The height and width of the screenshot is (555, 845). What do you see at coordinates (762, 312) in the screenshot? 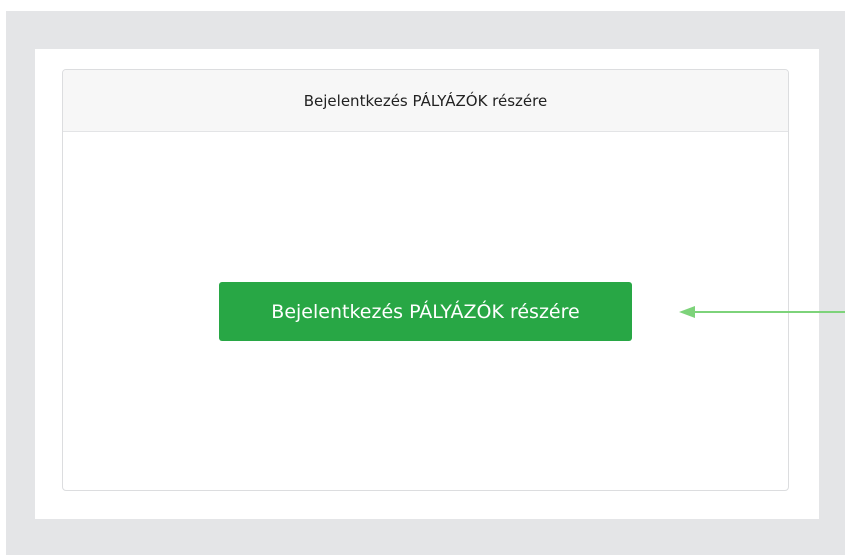
I see `arrow-left-icon` at bounding box center [762, 312].